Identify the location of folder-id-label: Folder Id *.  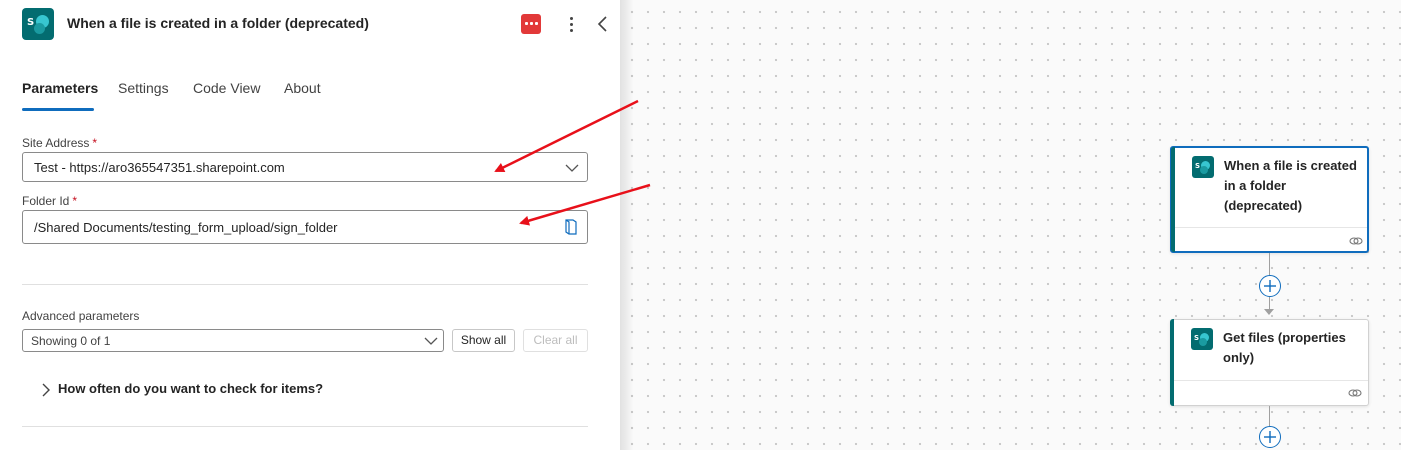
(49, 201).